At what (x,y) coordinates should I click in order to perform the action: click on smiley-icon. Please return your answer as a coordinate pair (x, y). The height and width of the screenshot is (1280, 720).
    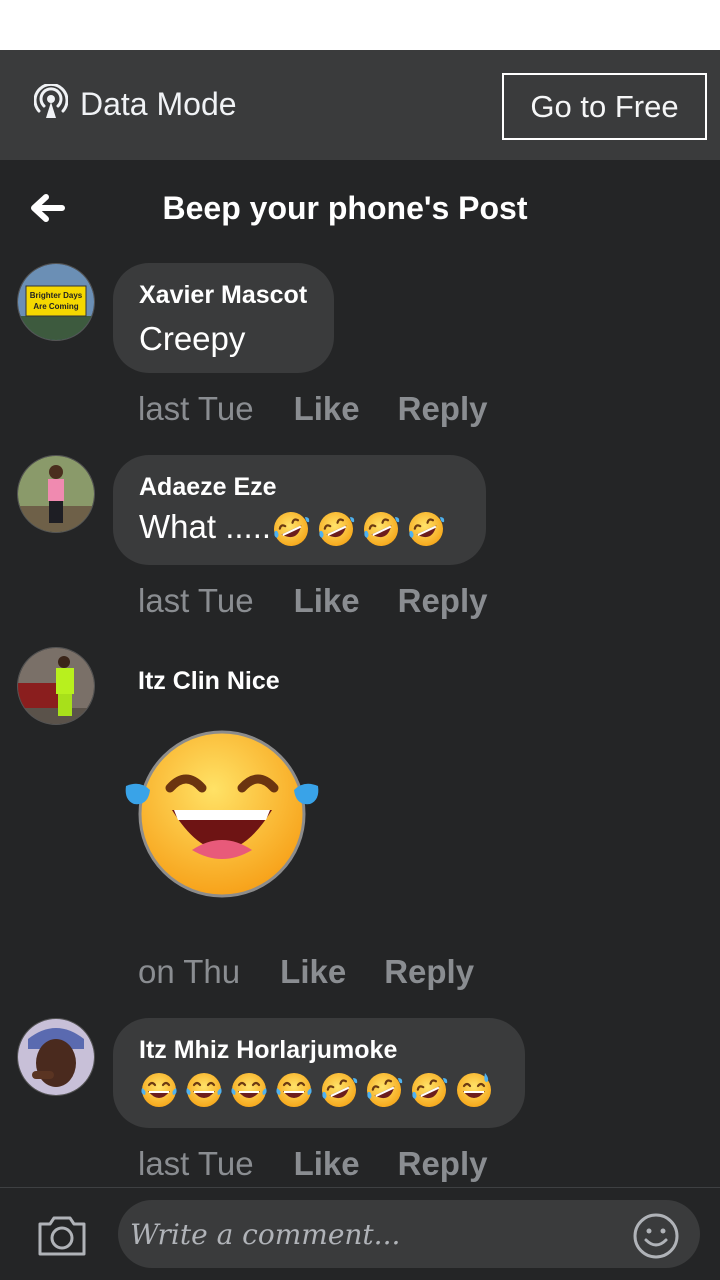
    Looking at the image, I should click on (656, 1236).